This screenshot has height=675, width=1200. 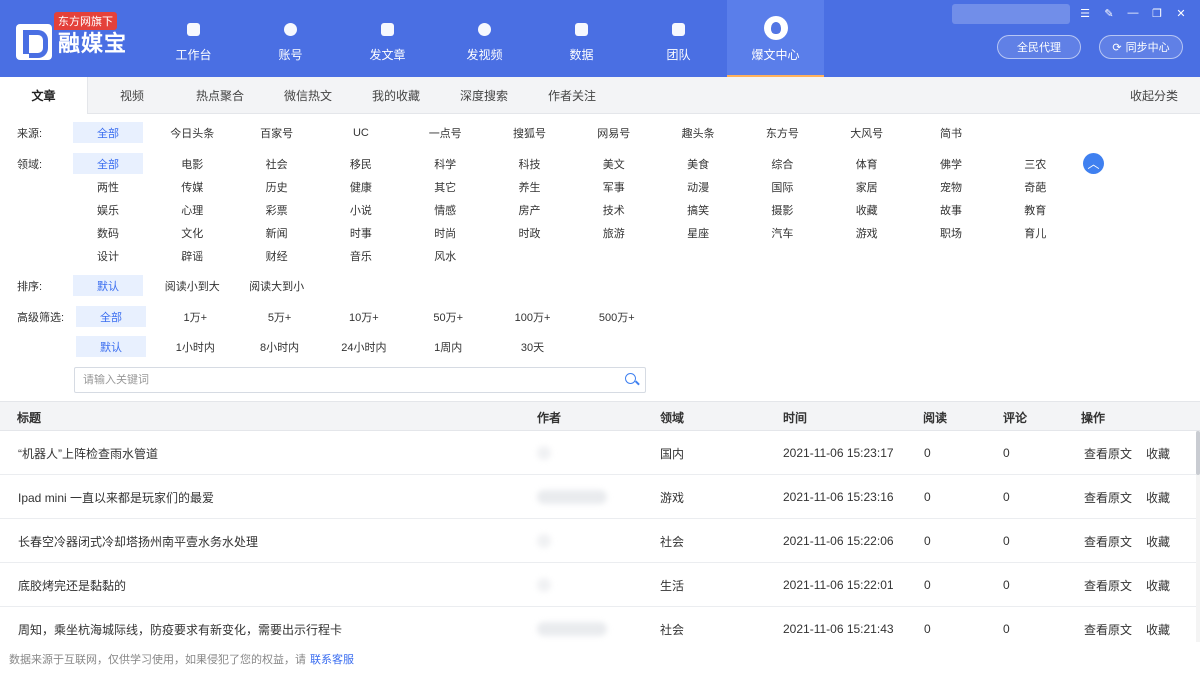 What do you see at coordinates (280, 316) in the screenshot?
I see `reads-chip-2: 5万+` at bounding box center [280, 316].